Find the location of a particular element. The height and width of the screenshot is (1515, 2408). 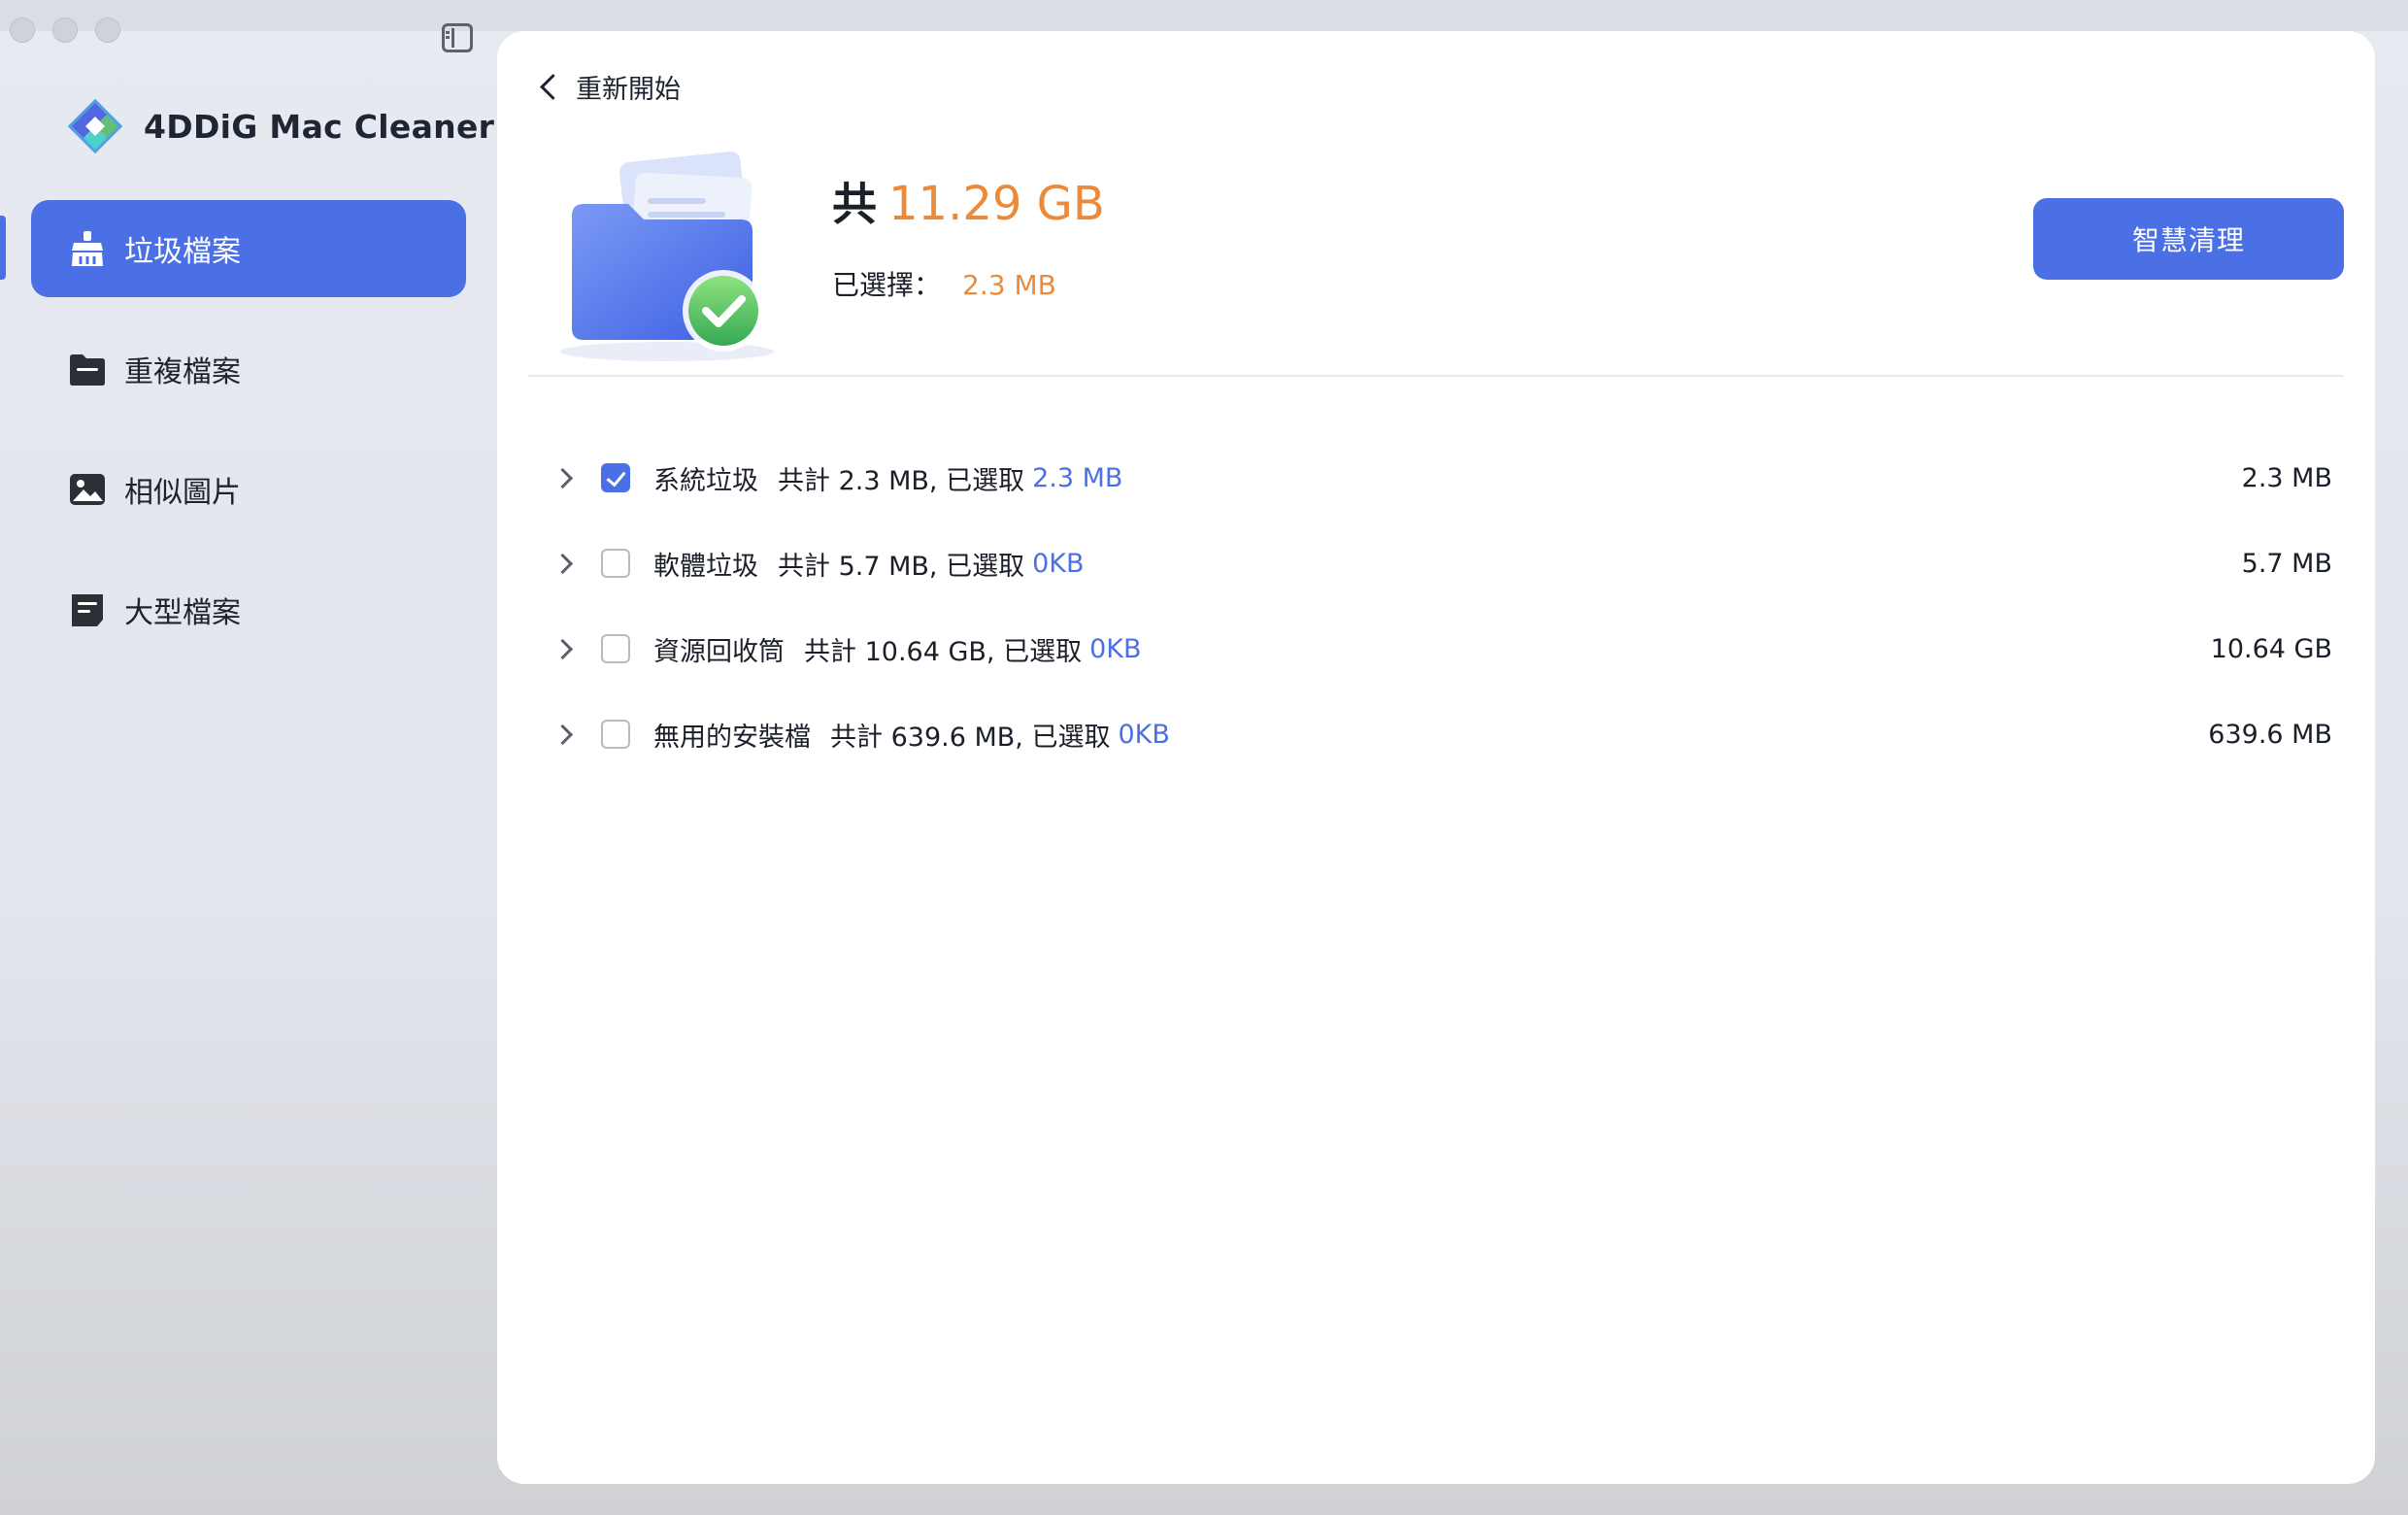

list-item: 軟體垃圾 共計 5.7 MB, 已選取 0KB 5.7 MB is located at coordinates (1442, 564).